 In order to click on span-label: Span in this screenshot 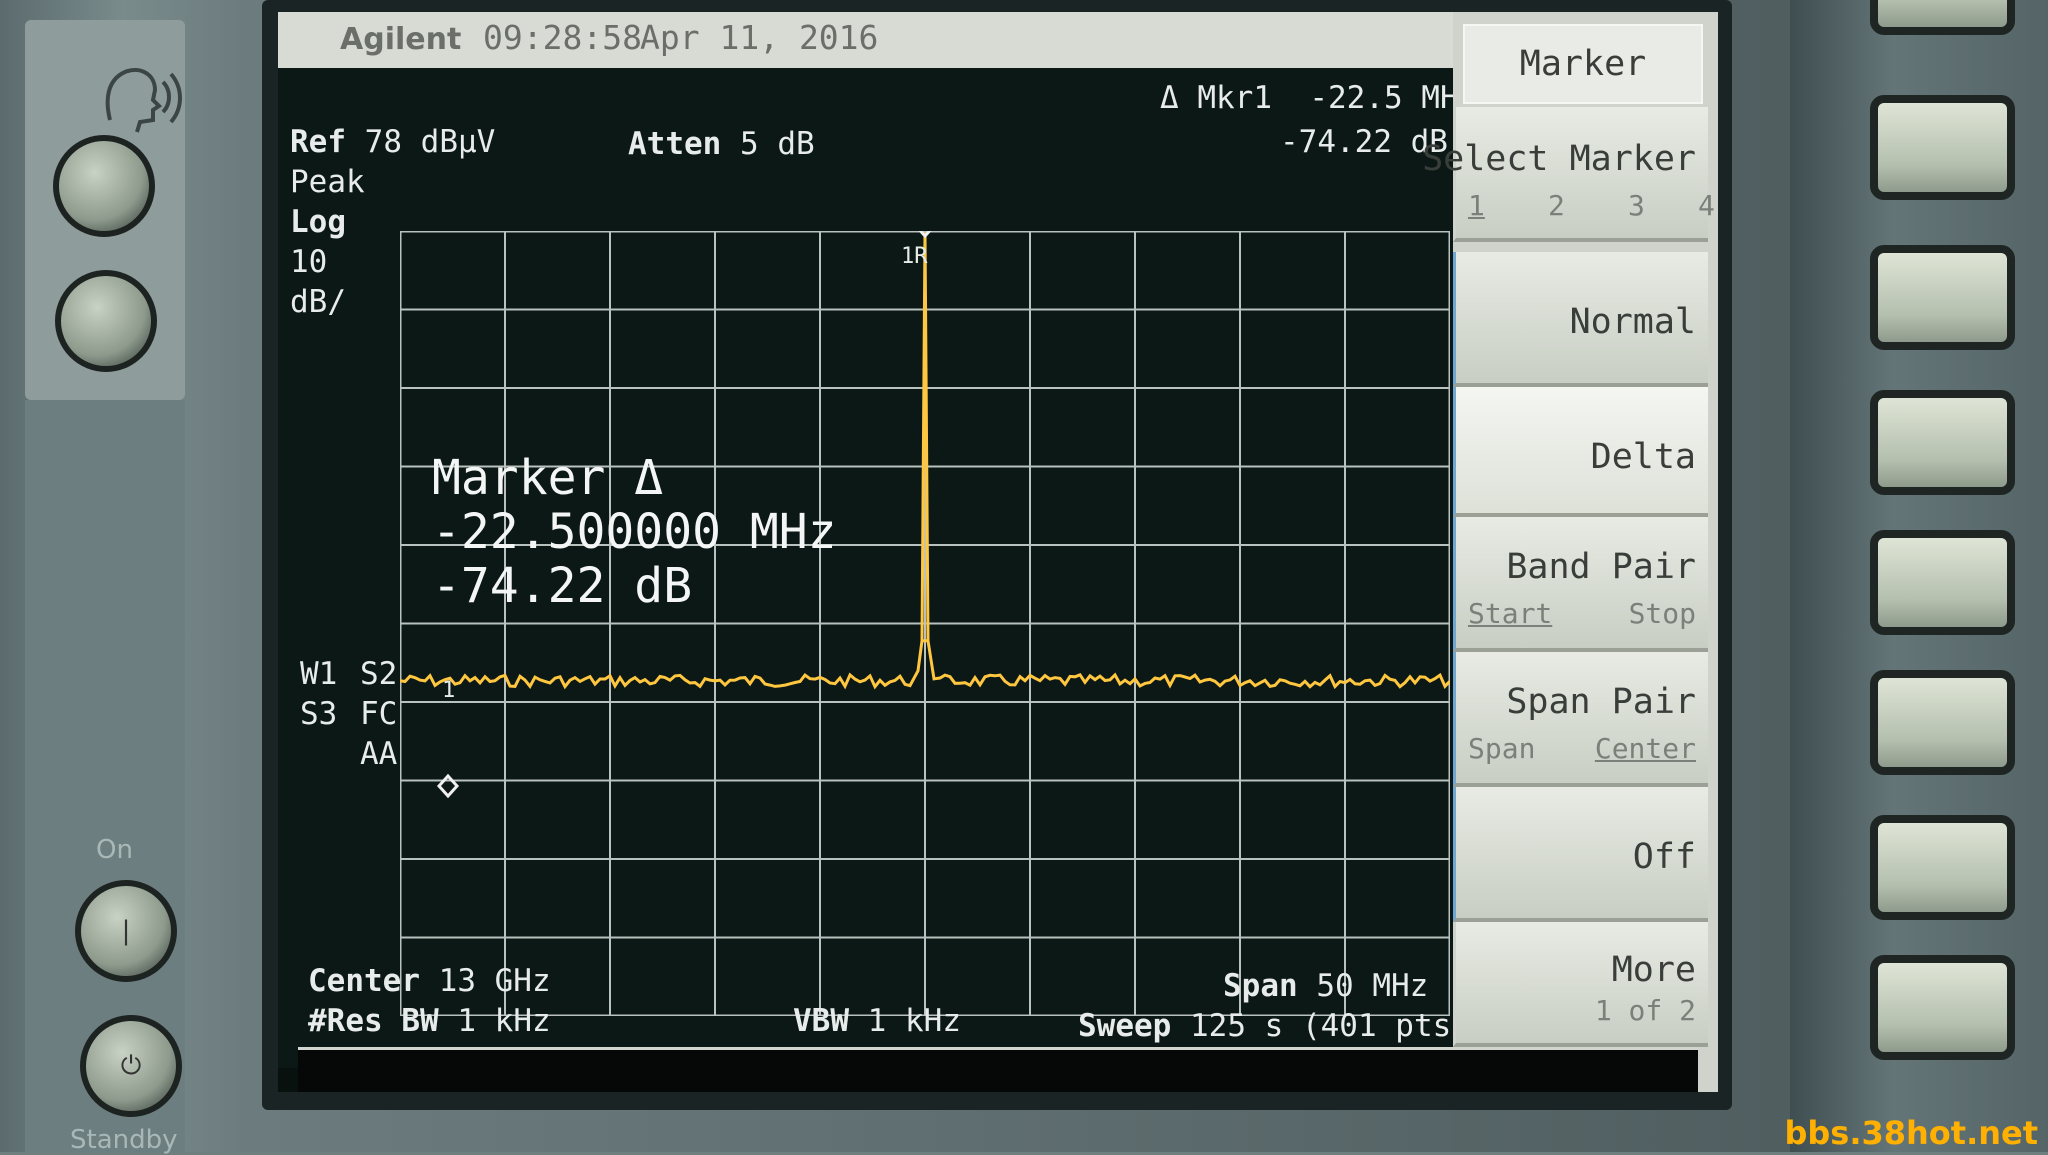, I will do `click(1260, 986)`.